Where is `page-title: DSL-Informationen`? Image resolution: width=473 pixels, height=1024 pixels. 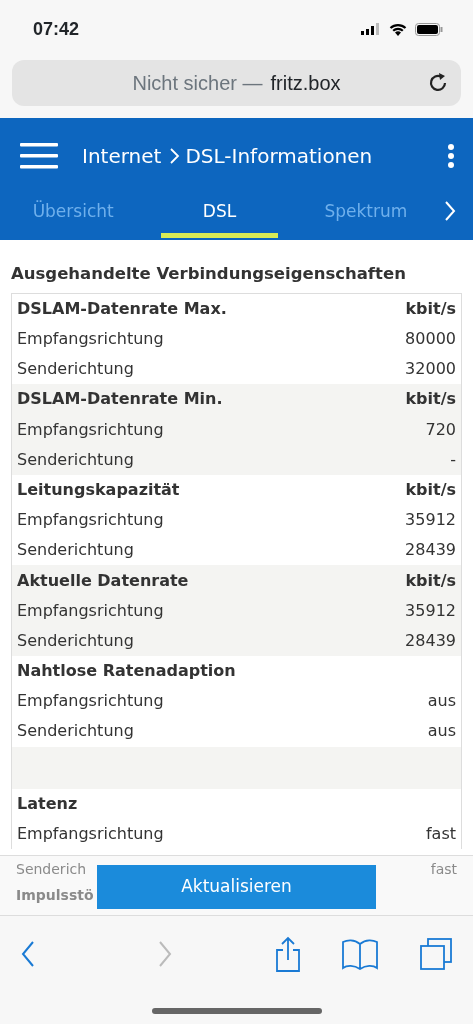
page-title: DSL-Informationen is located at coordinates (279, 156).